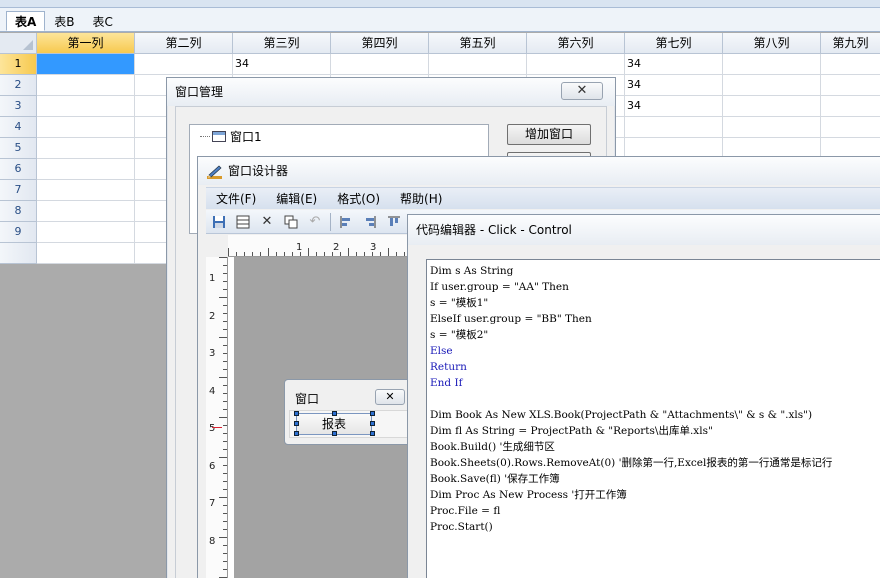 This screenshot has width=880, height=578. What do you see at coordinates (212, 466) in the screenshot?
I see `ruler-label: 6` at bounding box center [212, 466].